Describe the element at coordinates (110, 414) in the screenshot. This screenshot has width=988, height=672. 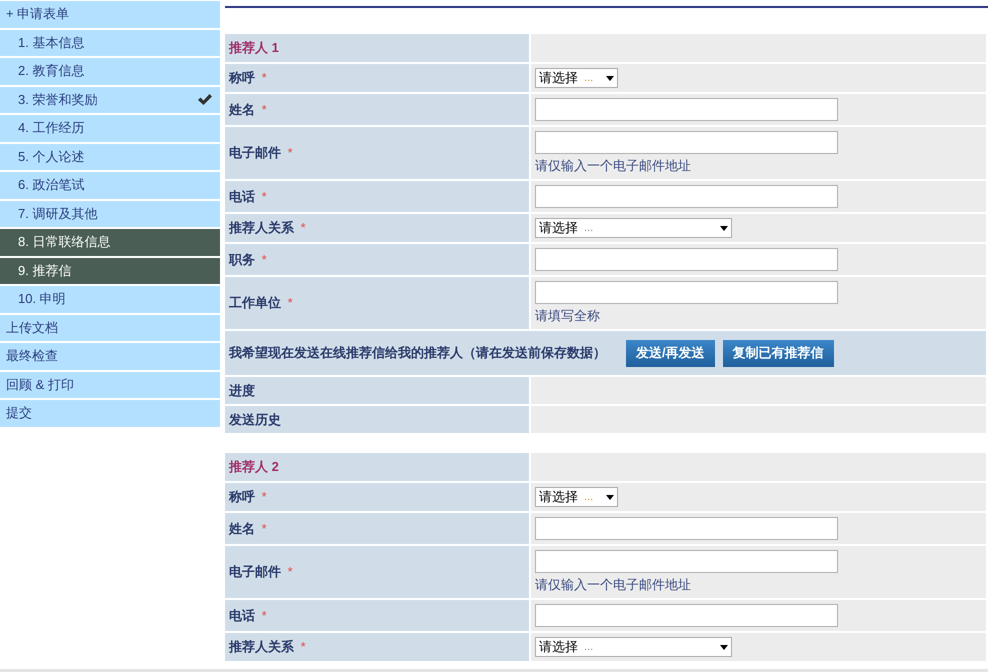
I see `sidebar-item: 提交` at that location.